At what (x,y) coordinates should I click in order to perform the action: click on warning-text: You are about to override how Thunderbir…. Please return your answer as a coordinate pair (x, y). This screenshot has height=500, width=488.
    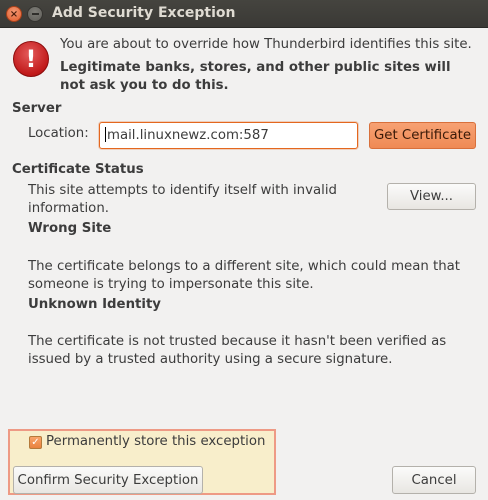
    Looking at the image, I should click on (266, 44).